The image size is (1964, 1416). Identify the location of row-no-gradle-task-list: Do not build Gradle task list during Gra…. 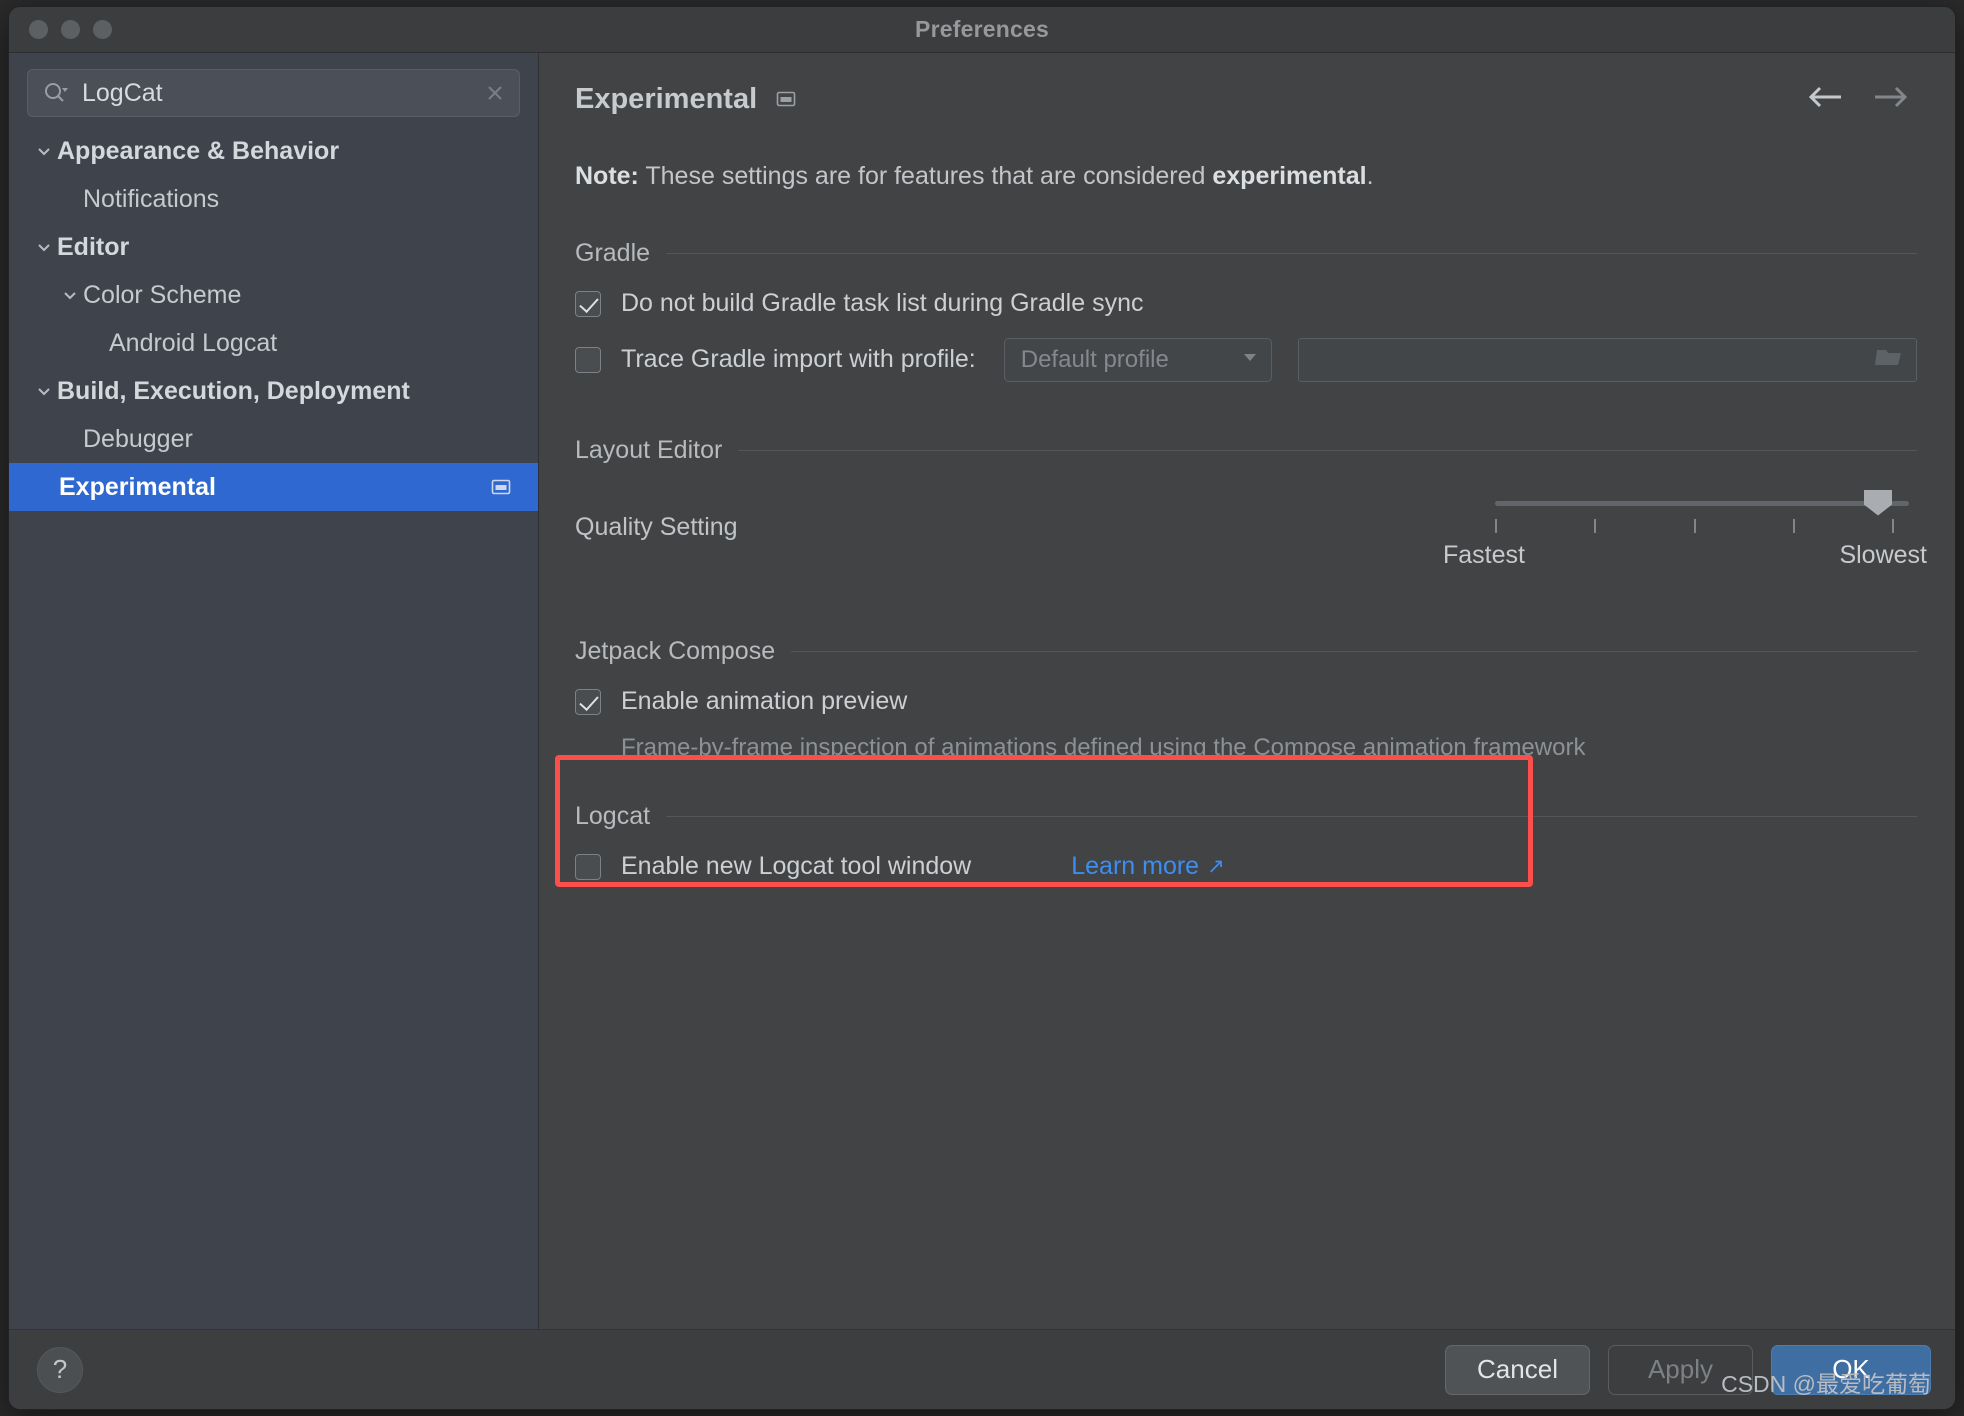
(1246, 304).